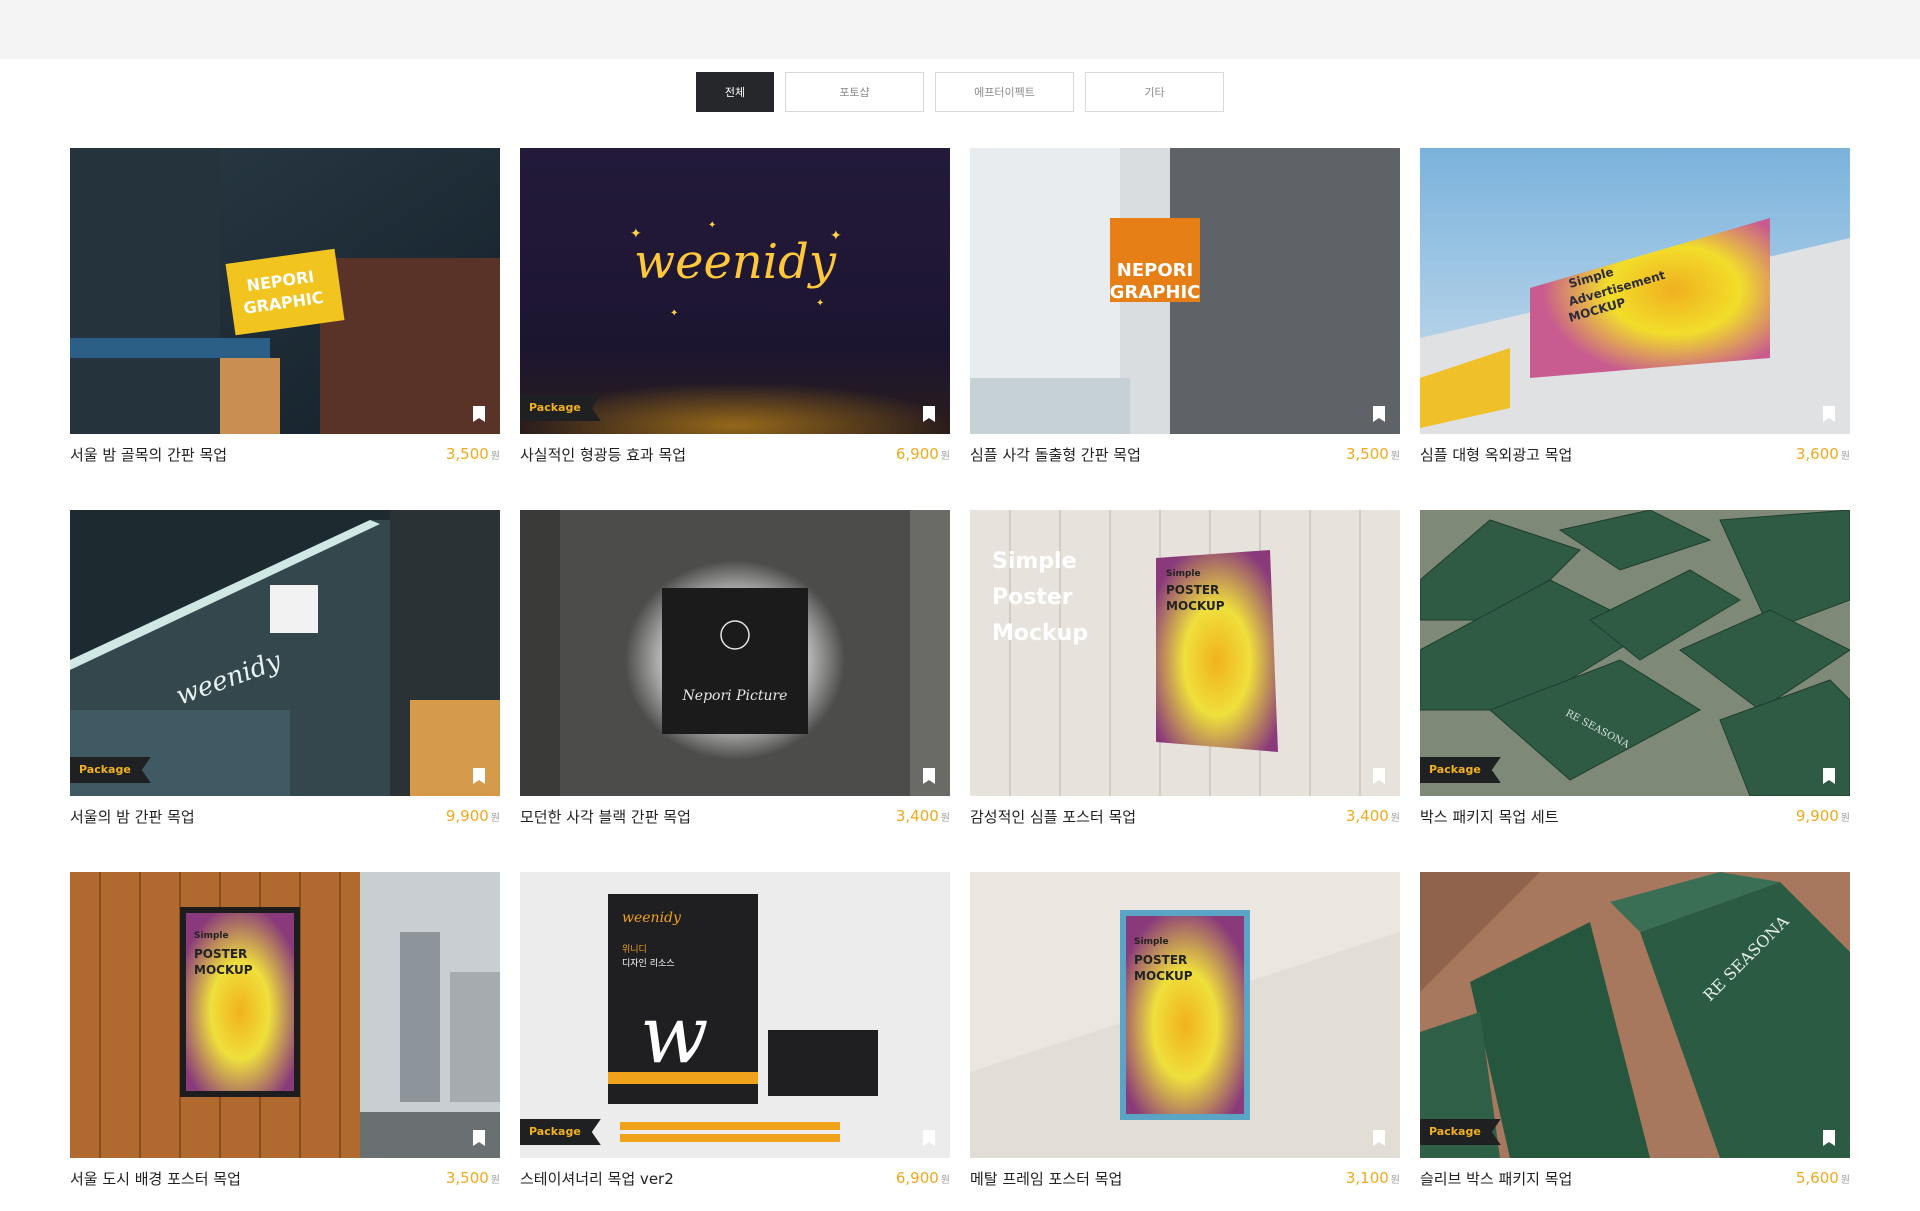 The image size is (1920, 1211). What do you see at coordinates (735, 696) in the screenshot?
I see `svg-text: Nepori Picture` at bounding box center [735, 696].